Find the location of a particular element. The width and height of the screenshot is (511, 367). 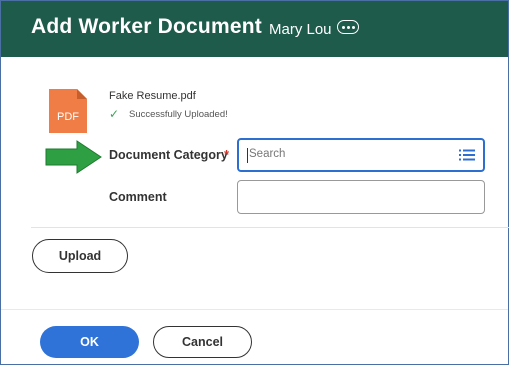

comment-label: Comment is located at coordinates (138, 197).